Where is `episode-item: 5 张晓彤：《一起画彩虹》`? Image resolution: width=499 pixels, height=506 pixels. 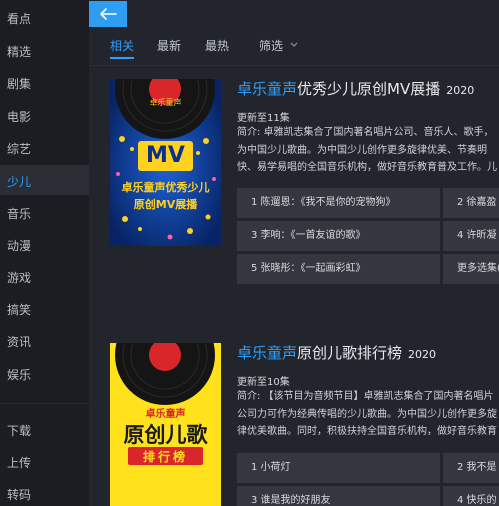 episode-item: 5 张晓彤：《一起画彩虹》 is located at coordinates (338, 269).